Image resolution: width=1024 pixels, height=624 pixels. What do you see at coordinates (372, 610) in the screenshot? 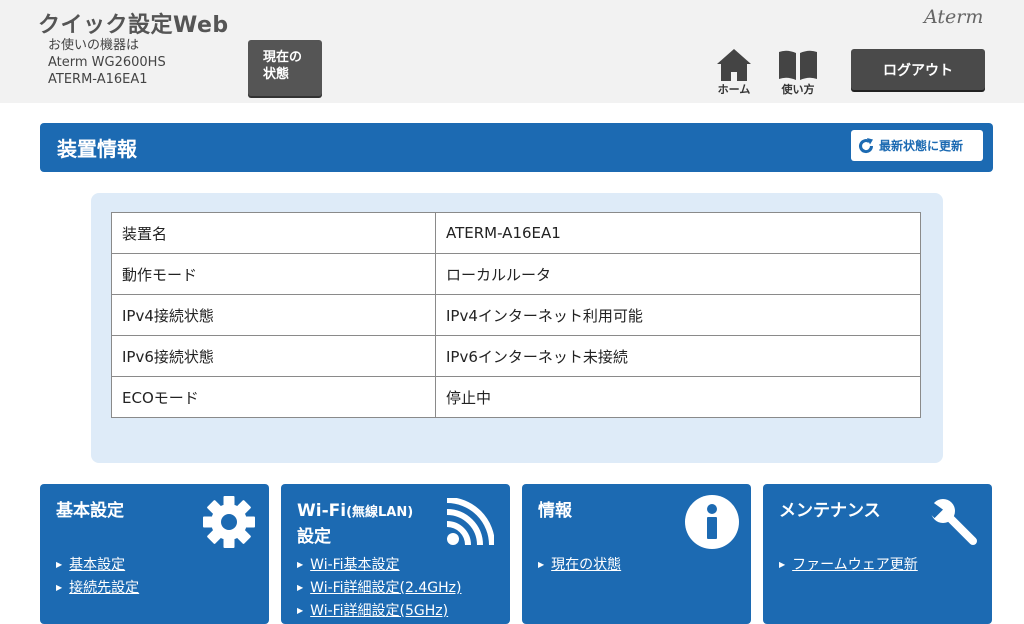
I see `link-wifi-detail-5ghz: ▶ Wi-Fi詳細設定(5GHz)` at bounding box center [372, 610].